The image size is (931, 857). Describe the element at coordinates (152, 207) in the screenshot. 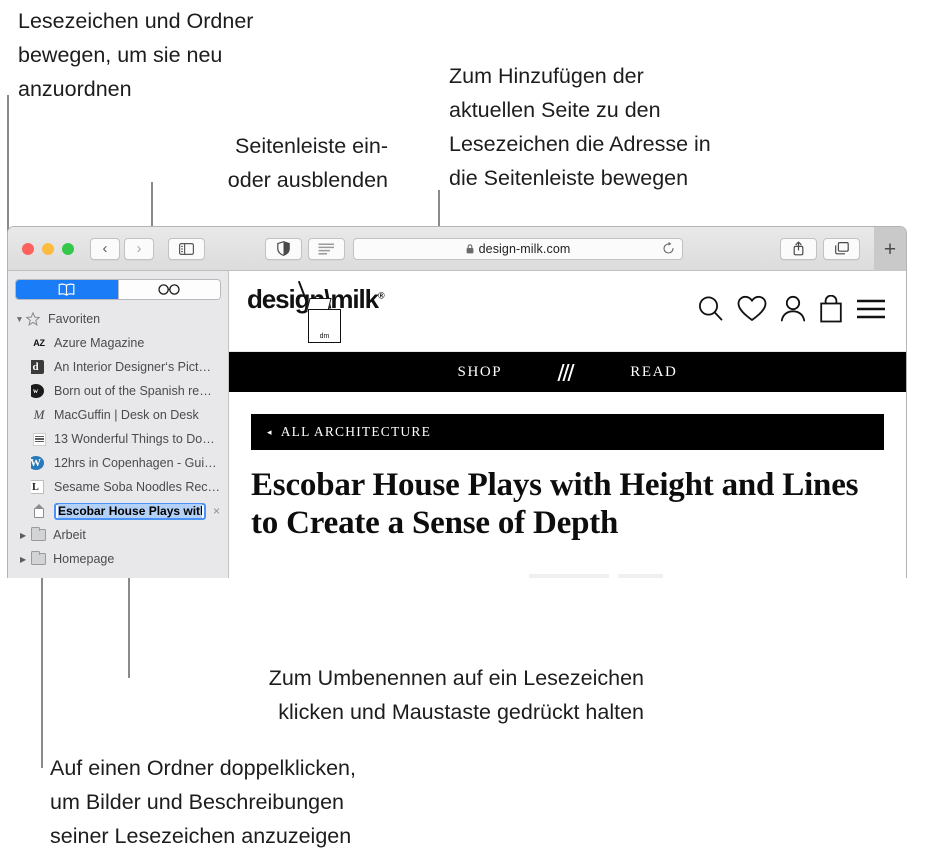

I see `leader-line-sidebar-toggle` at that location.